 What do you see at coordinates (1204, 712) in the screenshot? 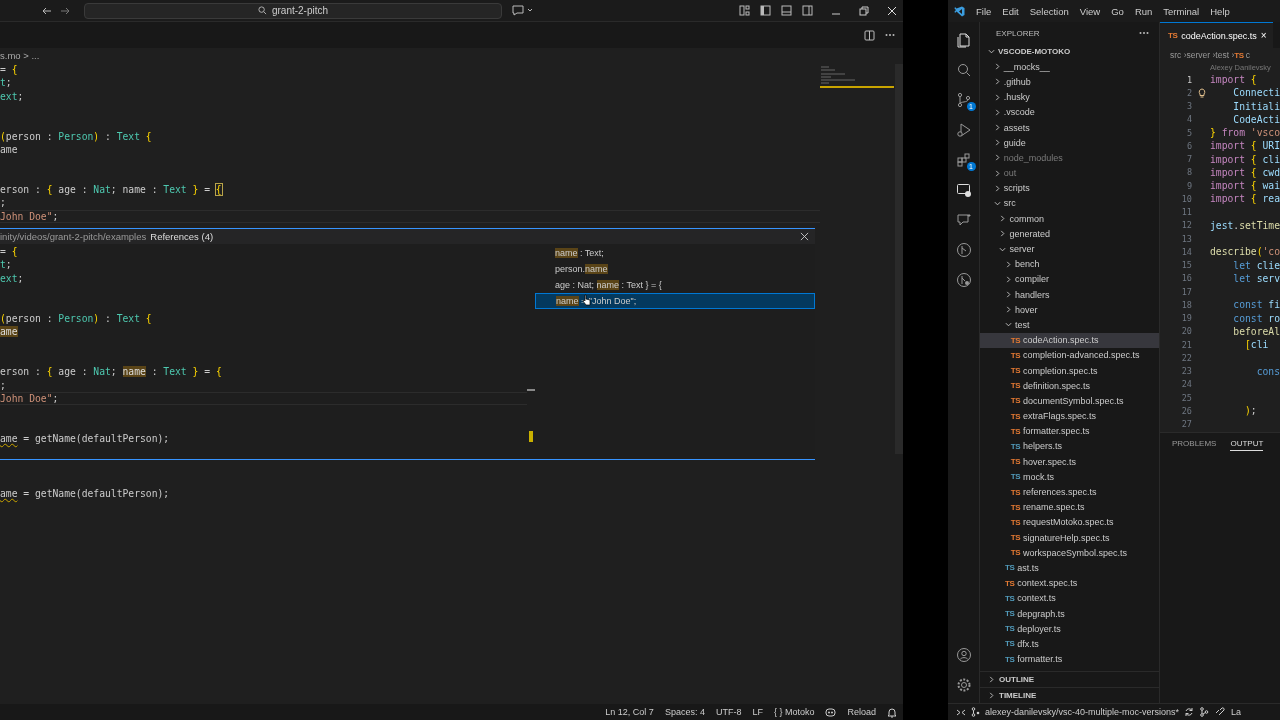
I see `graph-icon` at bounding box center [1204, 712].